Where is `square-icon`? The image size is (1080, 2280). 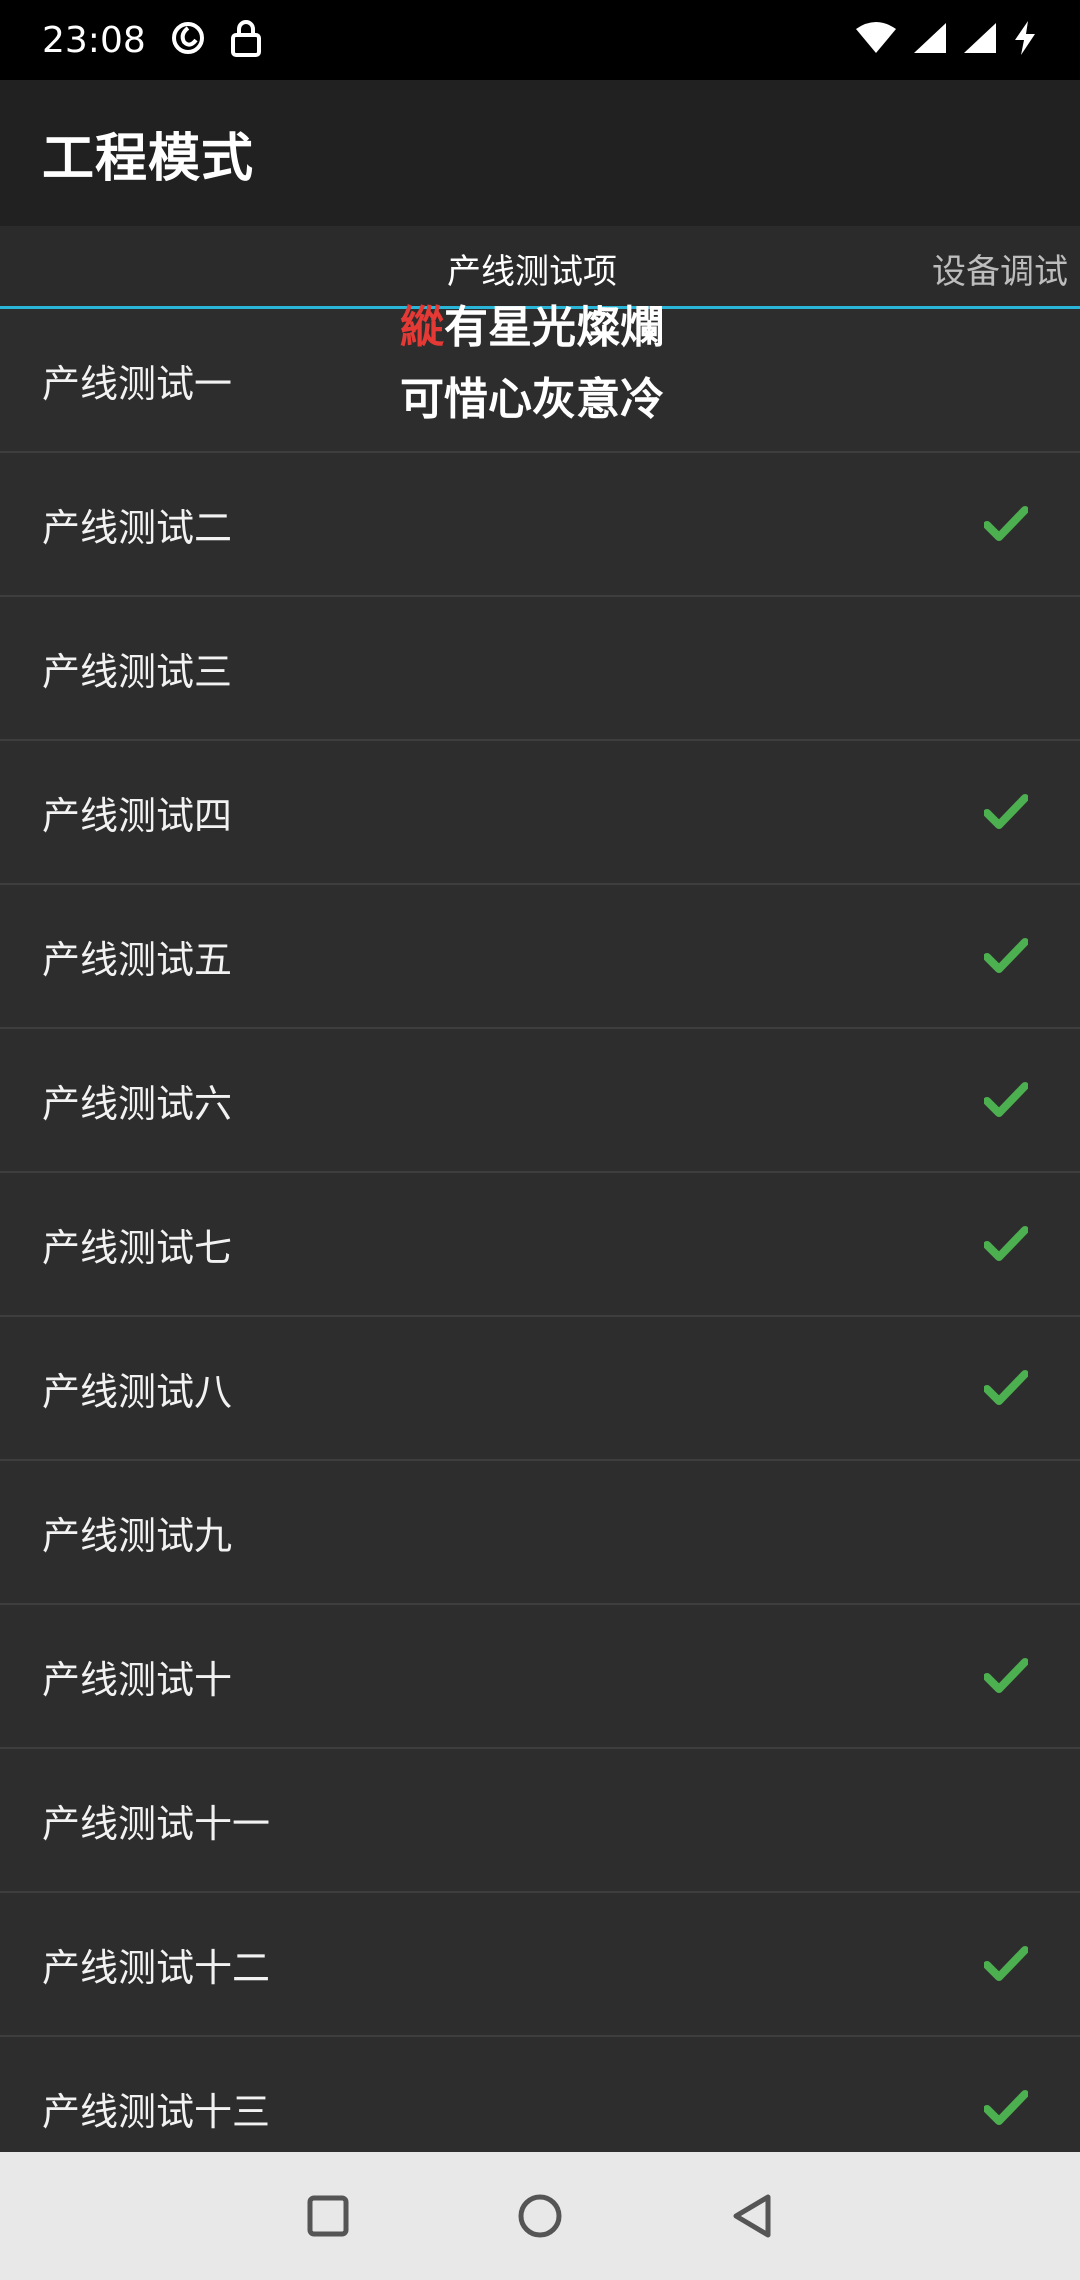 square-icon is located at coordinates (328, 2216).